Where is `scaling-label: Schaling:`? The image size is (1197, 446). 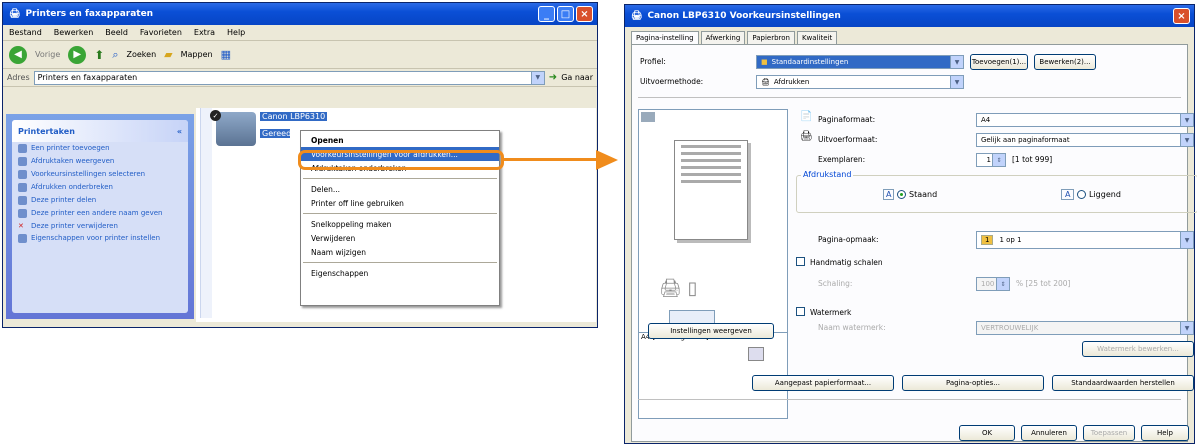 scaling-label: Schaling: is located at coordinates (835, 283).